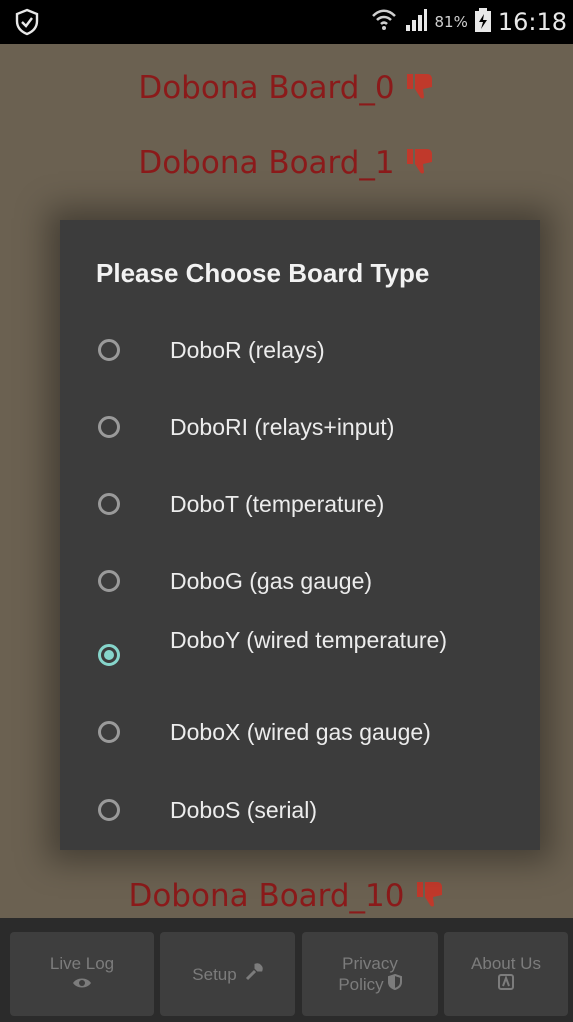  I want to click on battery-percent: 81%, so click(451, 22).